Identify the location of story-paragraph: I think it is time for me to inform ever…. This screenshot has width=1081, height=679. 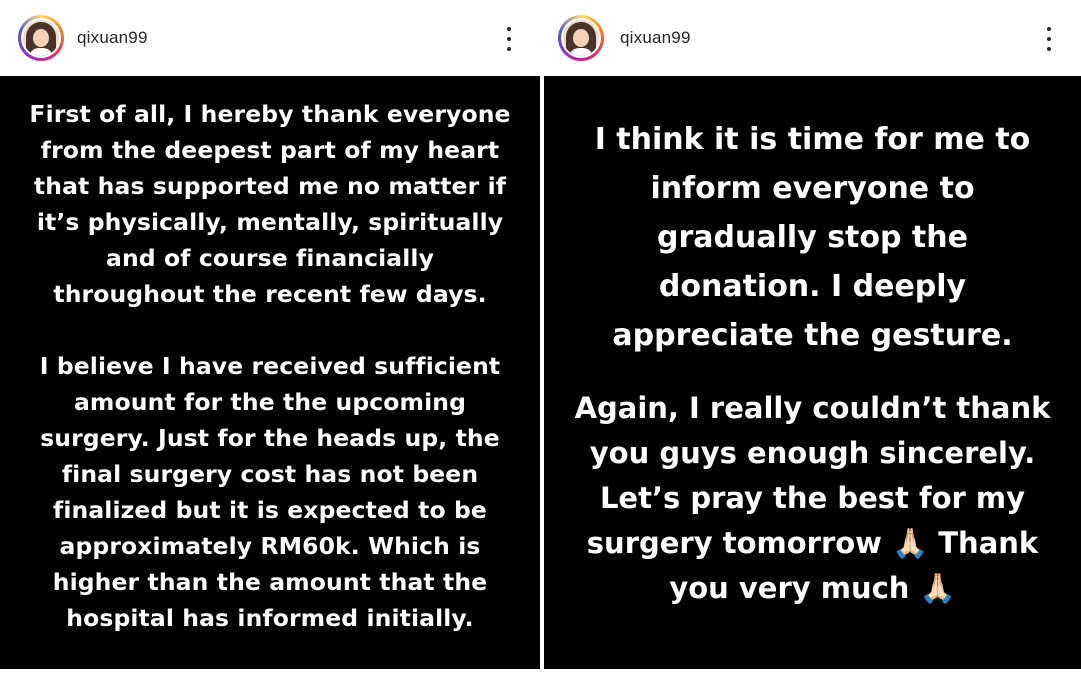
(812, 237).